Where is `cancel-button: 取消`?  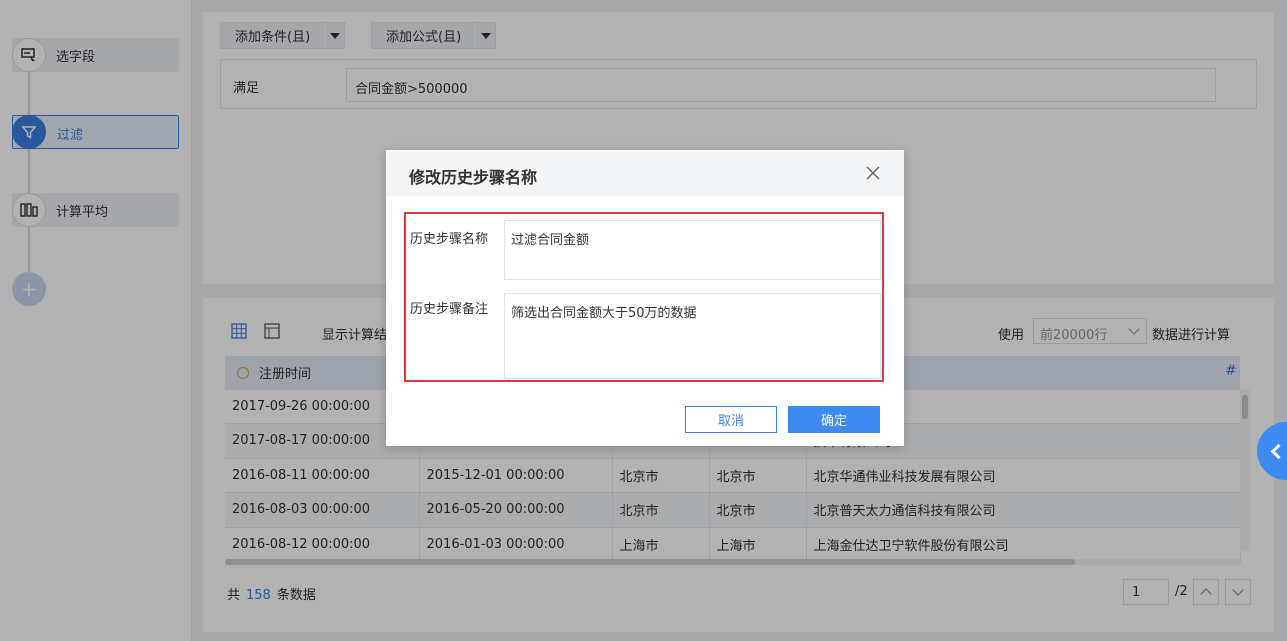
cancel-button: 取消 is located at coordinates (731, 419).